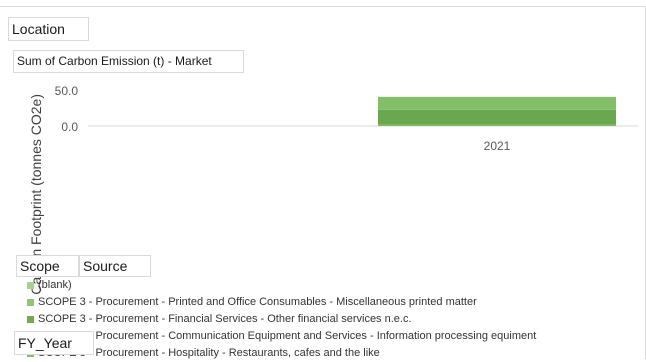 The image size is (646, 362). Describe the element at coordinates (281, 285) in the screenshot. I see `legend-item: (blank)` at that location.